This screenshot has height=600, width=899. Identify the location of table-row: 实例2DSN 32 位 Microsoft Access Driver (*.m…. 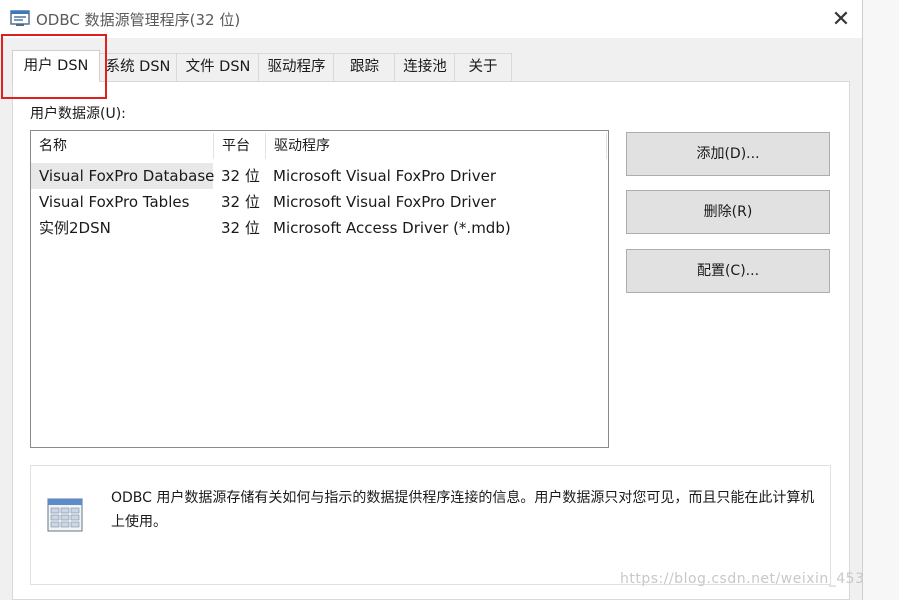
(319, 228).